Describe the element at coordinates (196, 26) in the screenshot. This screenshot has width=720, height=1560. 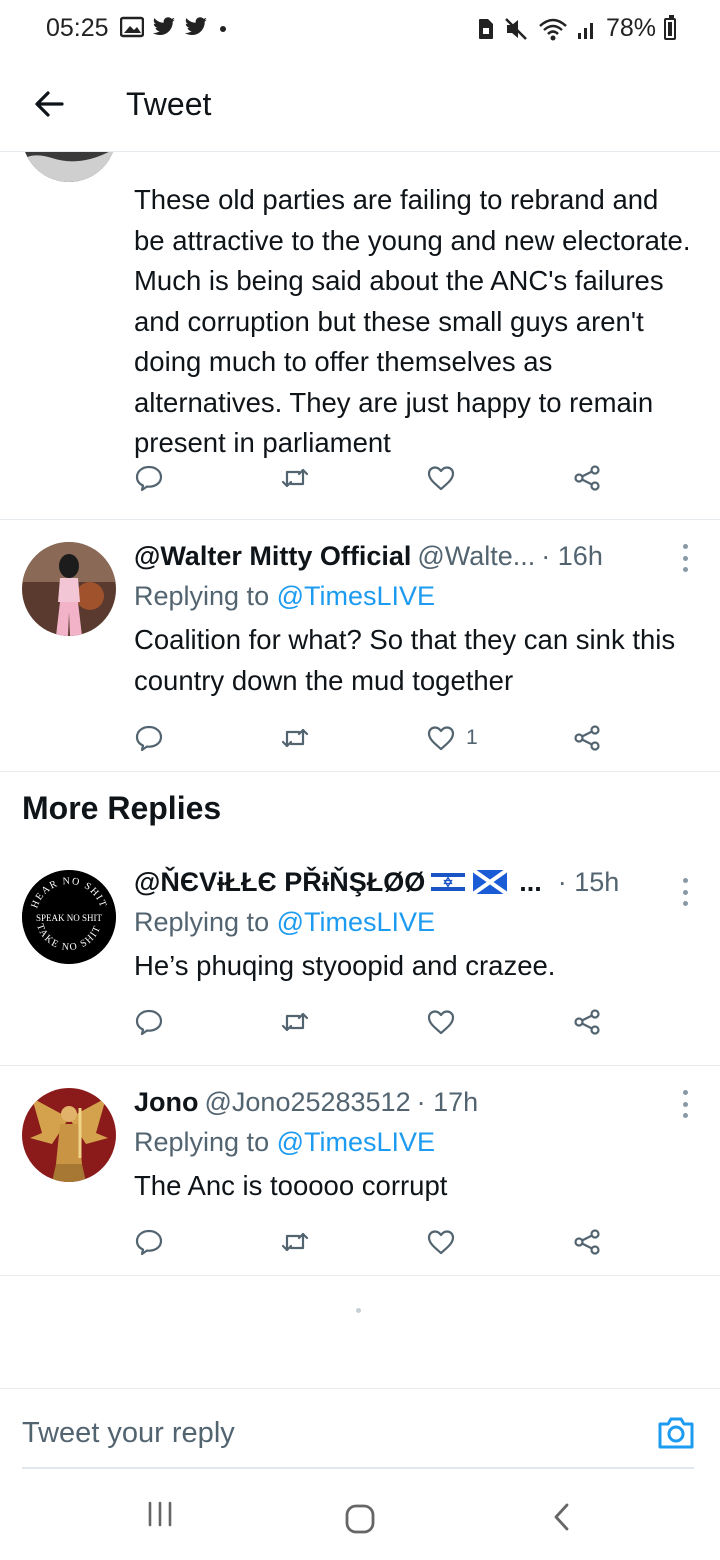
I see `twitter-icon` at that location.